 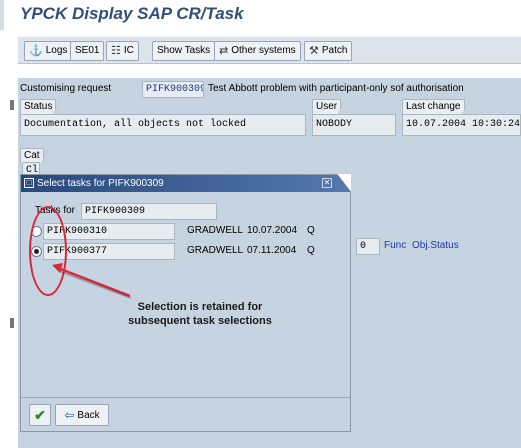 What do you see at coordinates (92, 281) in the screenshot?
I see `callout-arrow` at bounding box center [92, 281].